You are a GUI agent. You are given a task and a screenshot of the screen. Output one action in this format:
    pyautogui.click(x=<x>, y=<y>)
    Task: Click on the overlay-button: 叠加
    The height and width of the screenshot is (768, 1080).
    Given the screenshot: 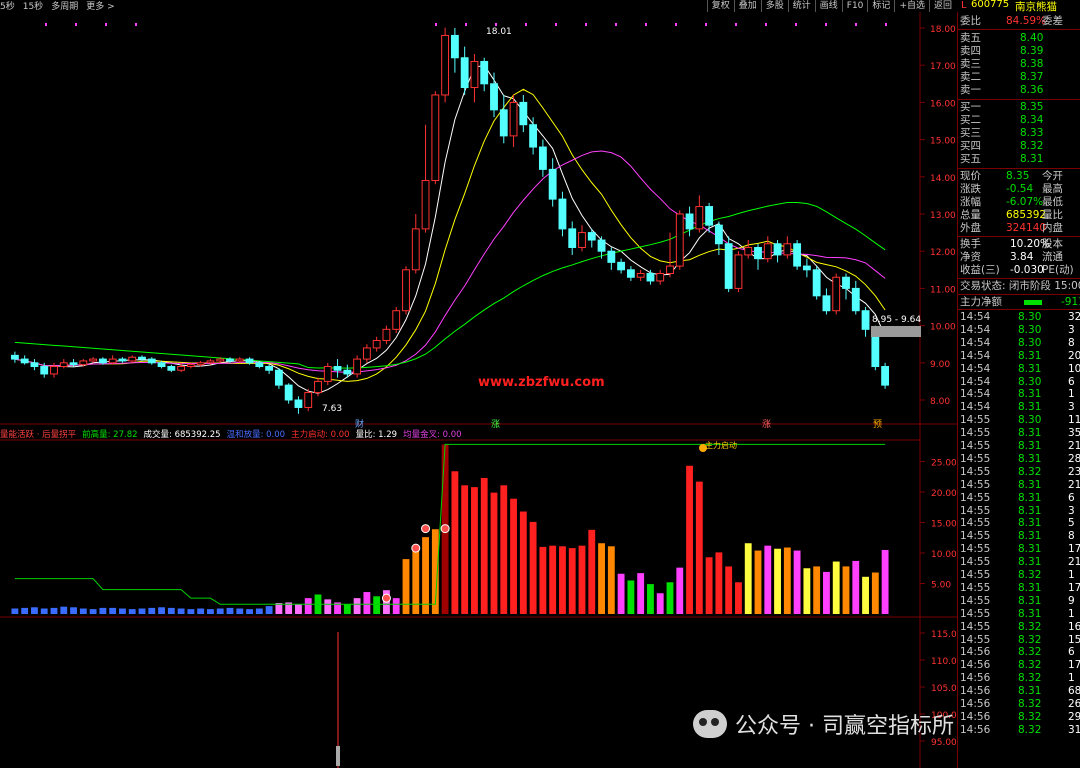 What is the action you would take?
    pyautogui.click(x=747, y=6)
    